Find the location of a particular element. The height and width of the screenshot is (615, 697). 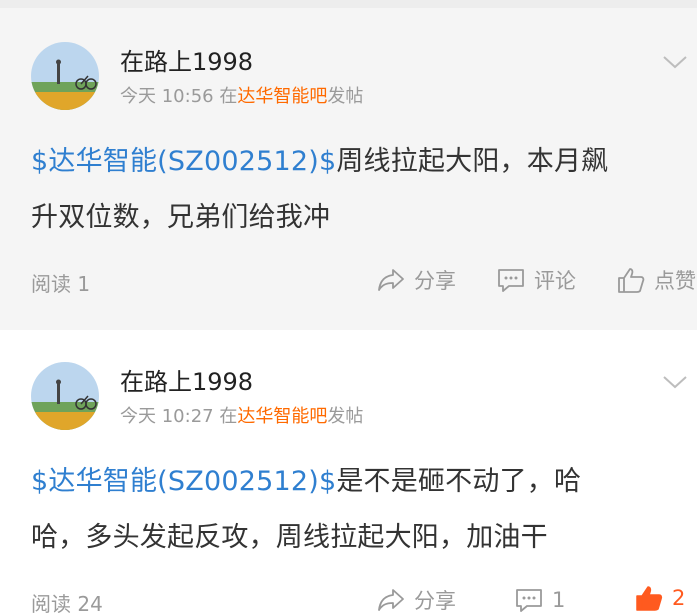

like-button: 2 is located at coordinates (659, 598).